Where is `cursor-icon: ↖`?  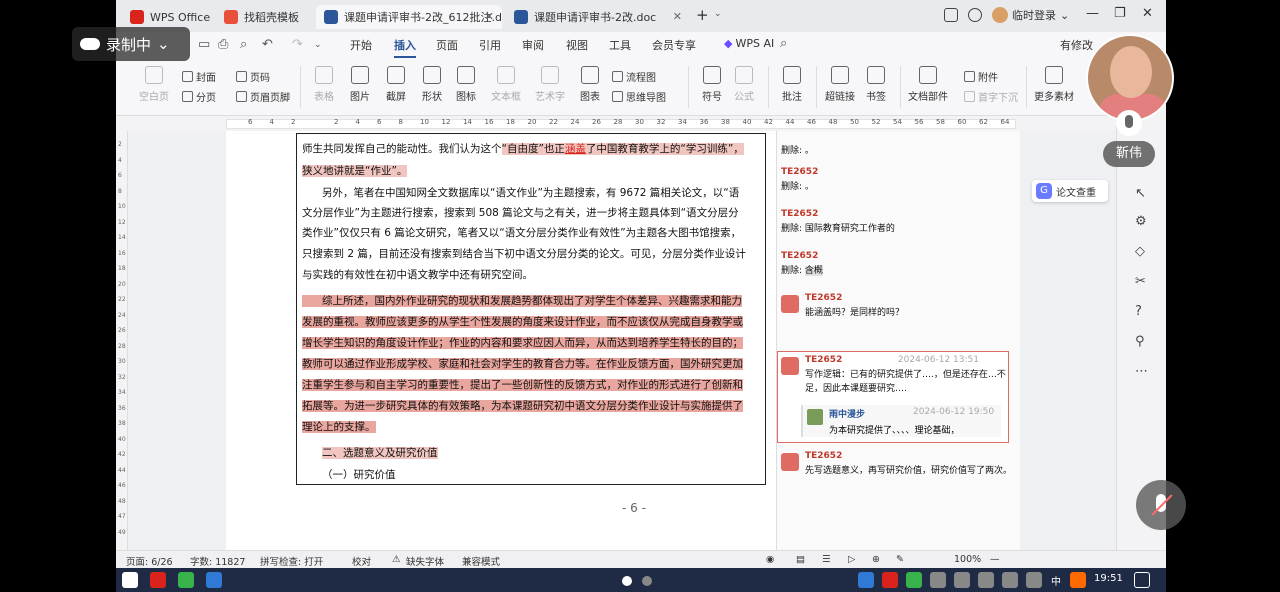 cursor-icon: ↖ is located at coordinates (1140, 193).